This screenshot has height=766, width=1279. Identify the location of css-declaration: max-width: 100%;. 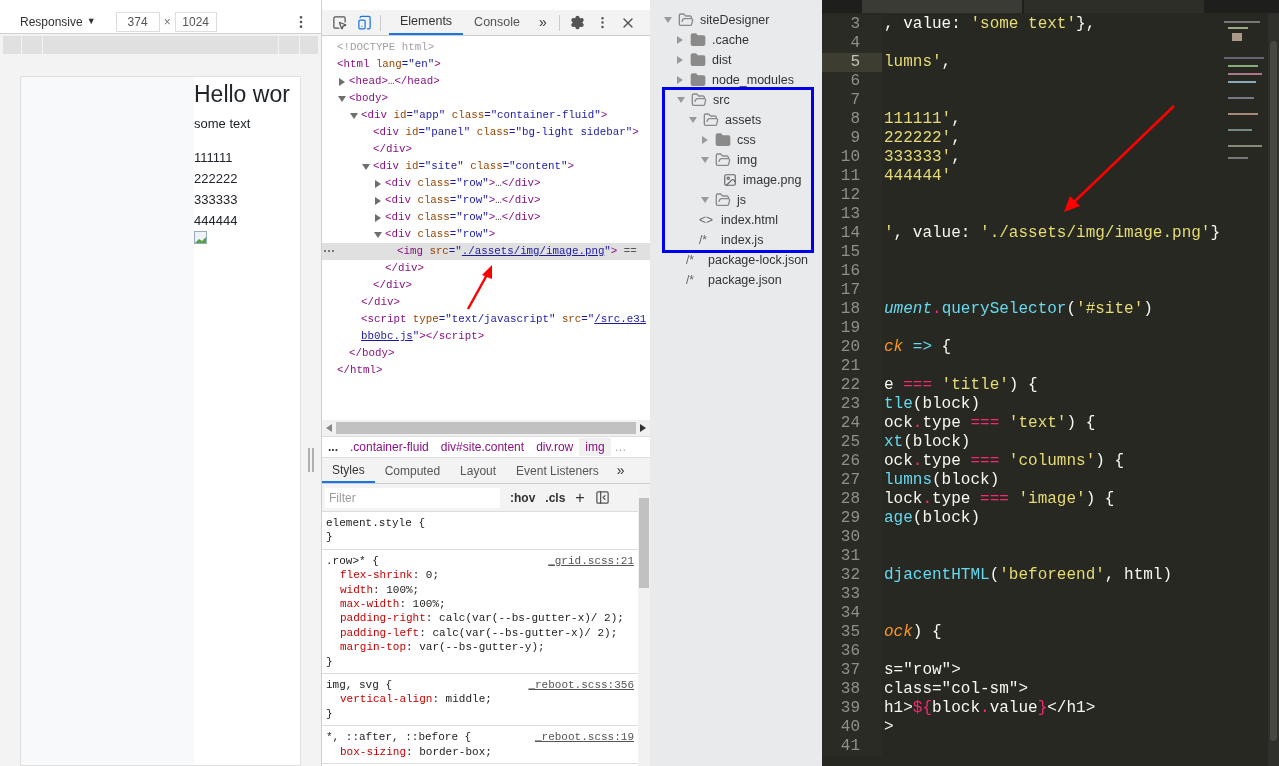
(480, 604).